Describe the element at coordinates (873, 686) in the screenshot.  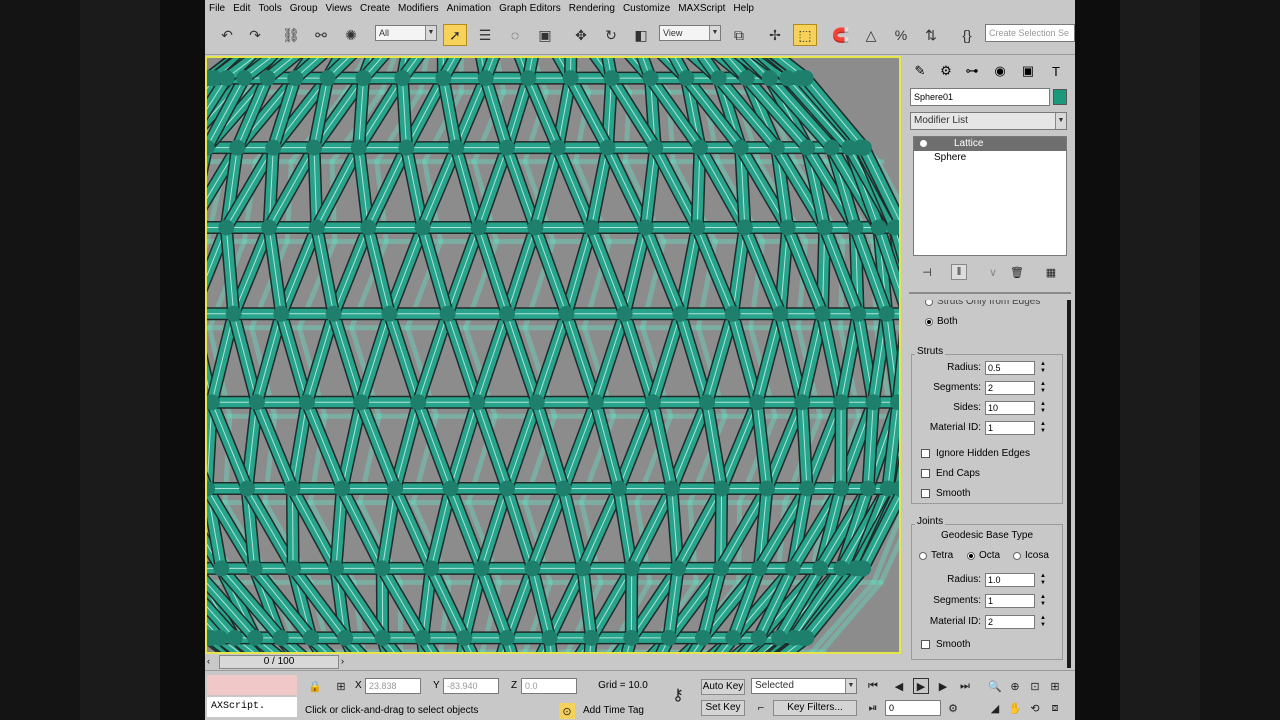
I see `go-to-start-icon: ⏮` at that location.